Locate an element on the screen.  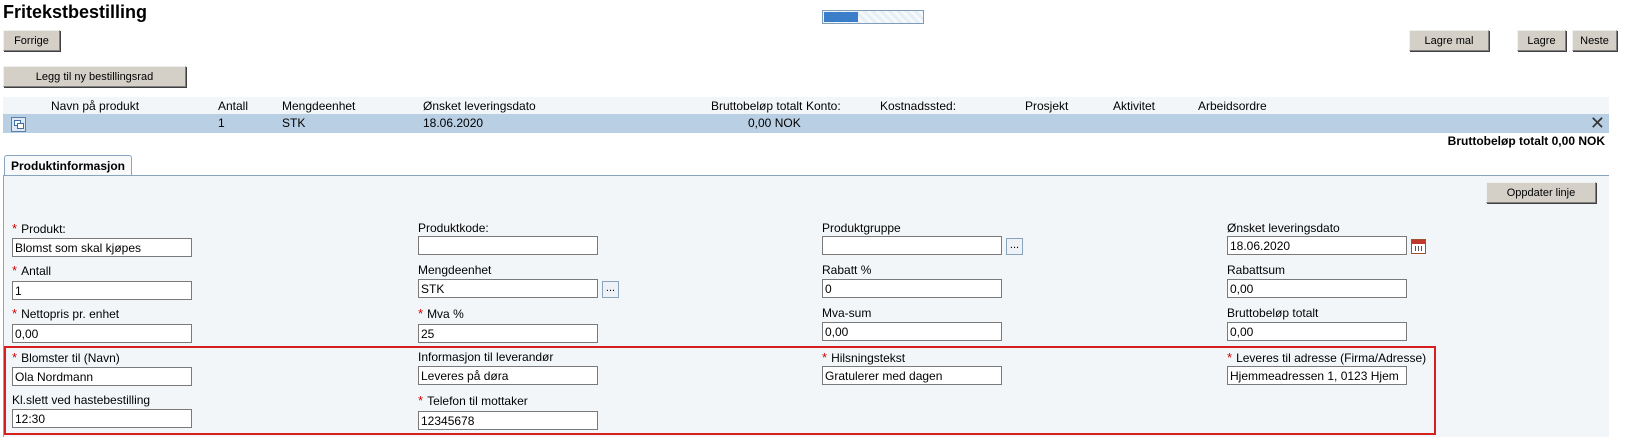
progress-bar is located at coordinates (873, 17).